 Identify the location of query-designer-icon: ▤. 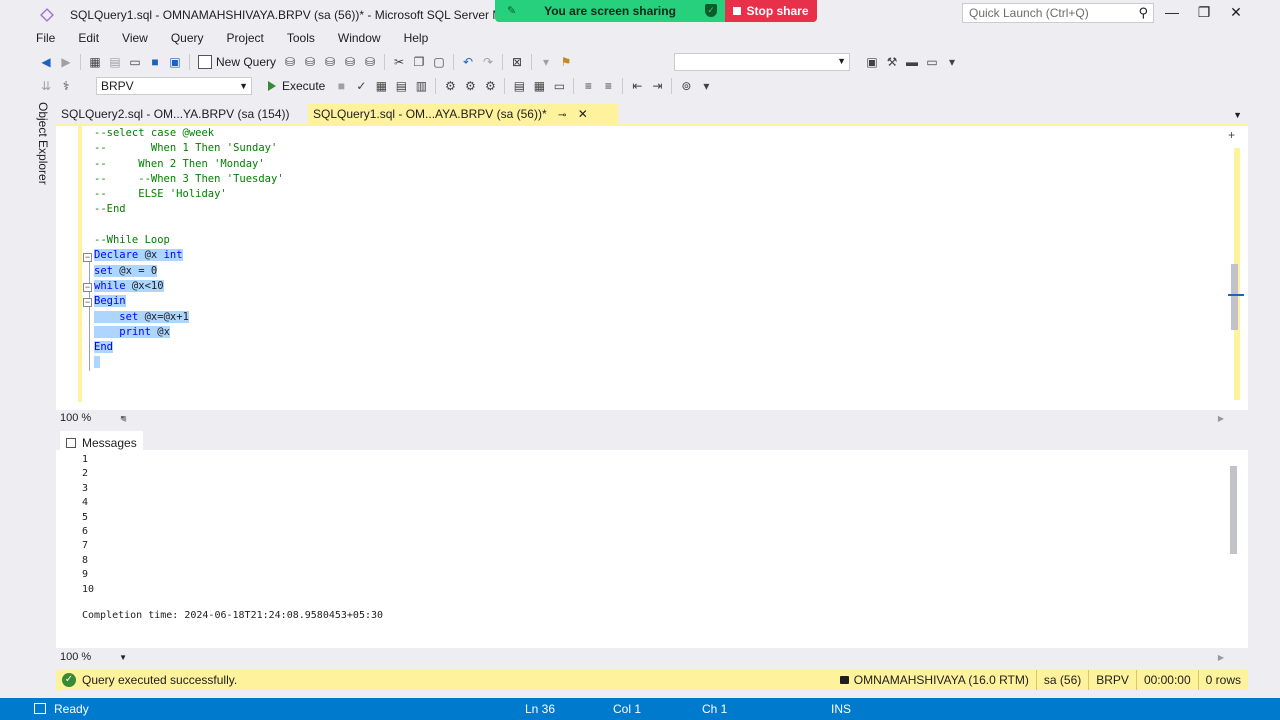
(401, 86).